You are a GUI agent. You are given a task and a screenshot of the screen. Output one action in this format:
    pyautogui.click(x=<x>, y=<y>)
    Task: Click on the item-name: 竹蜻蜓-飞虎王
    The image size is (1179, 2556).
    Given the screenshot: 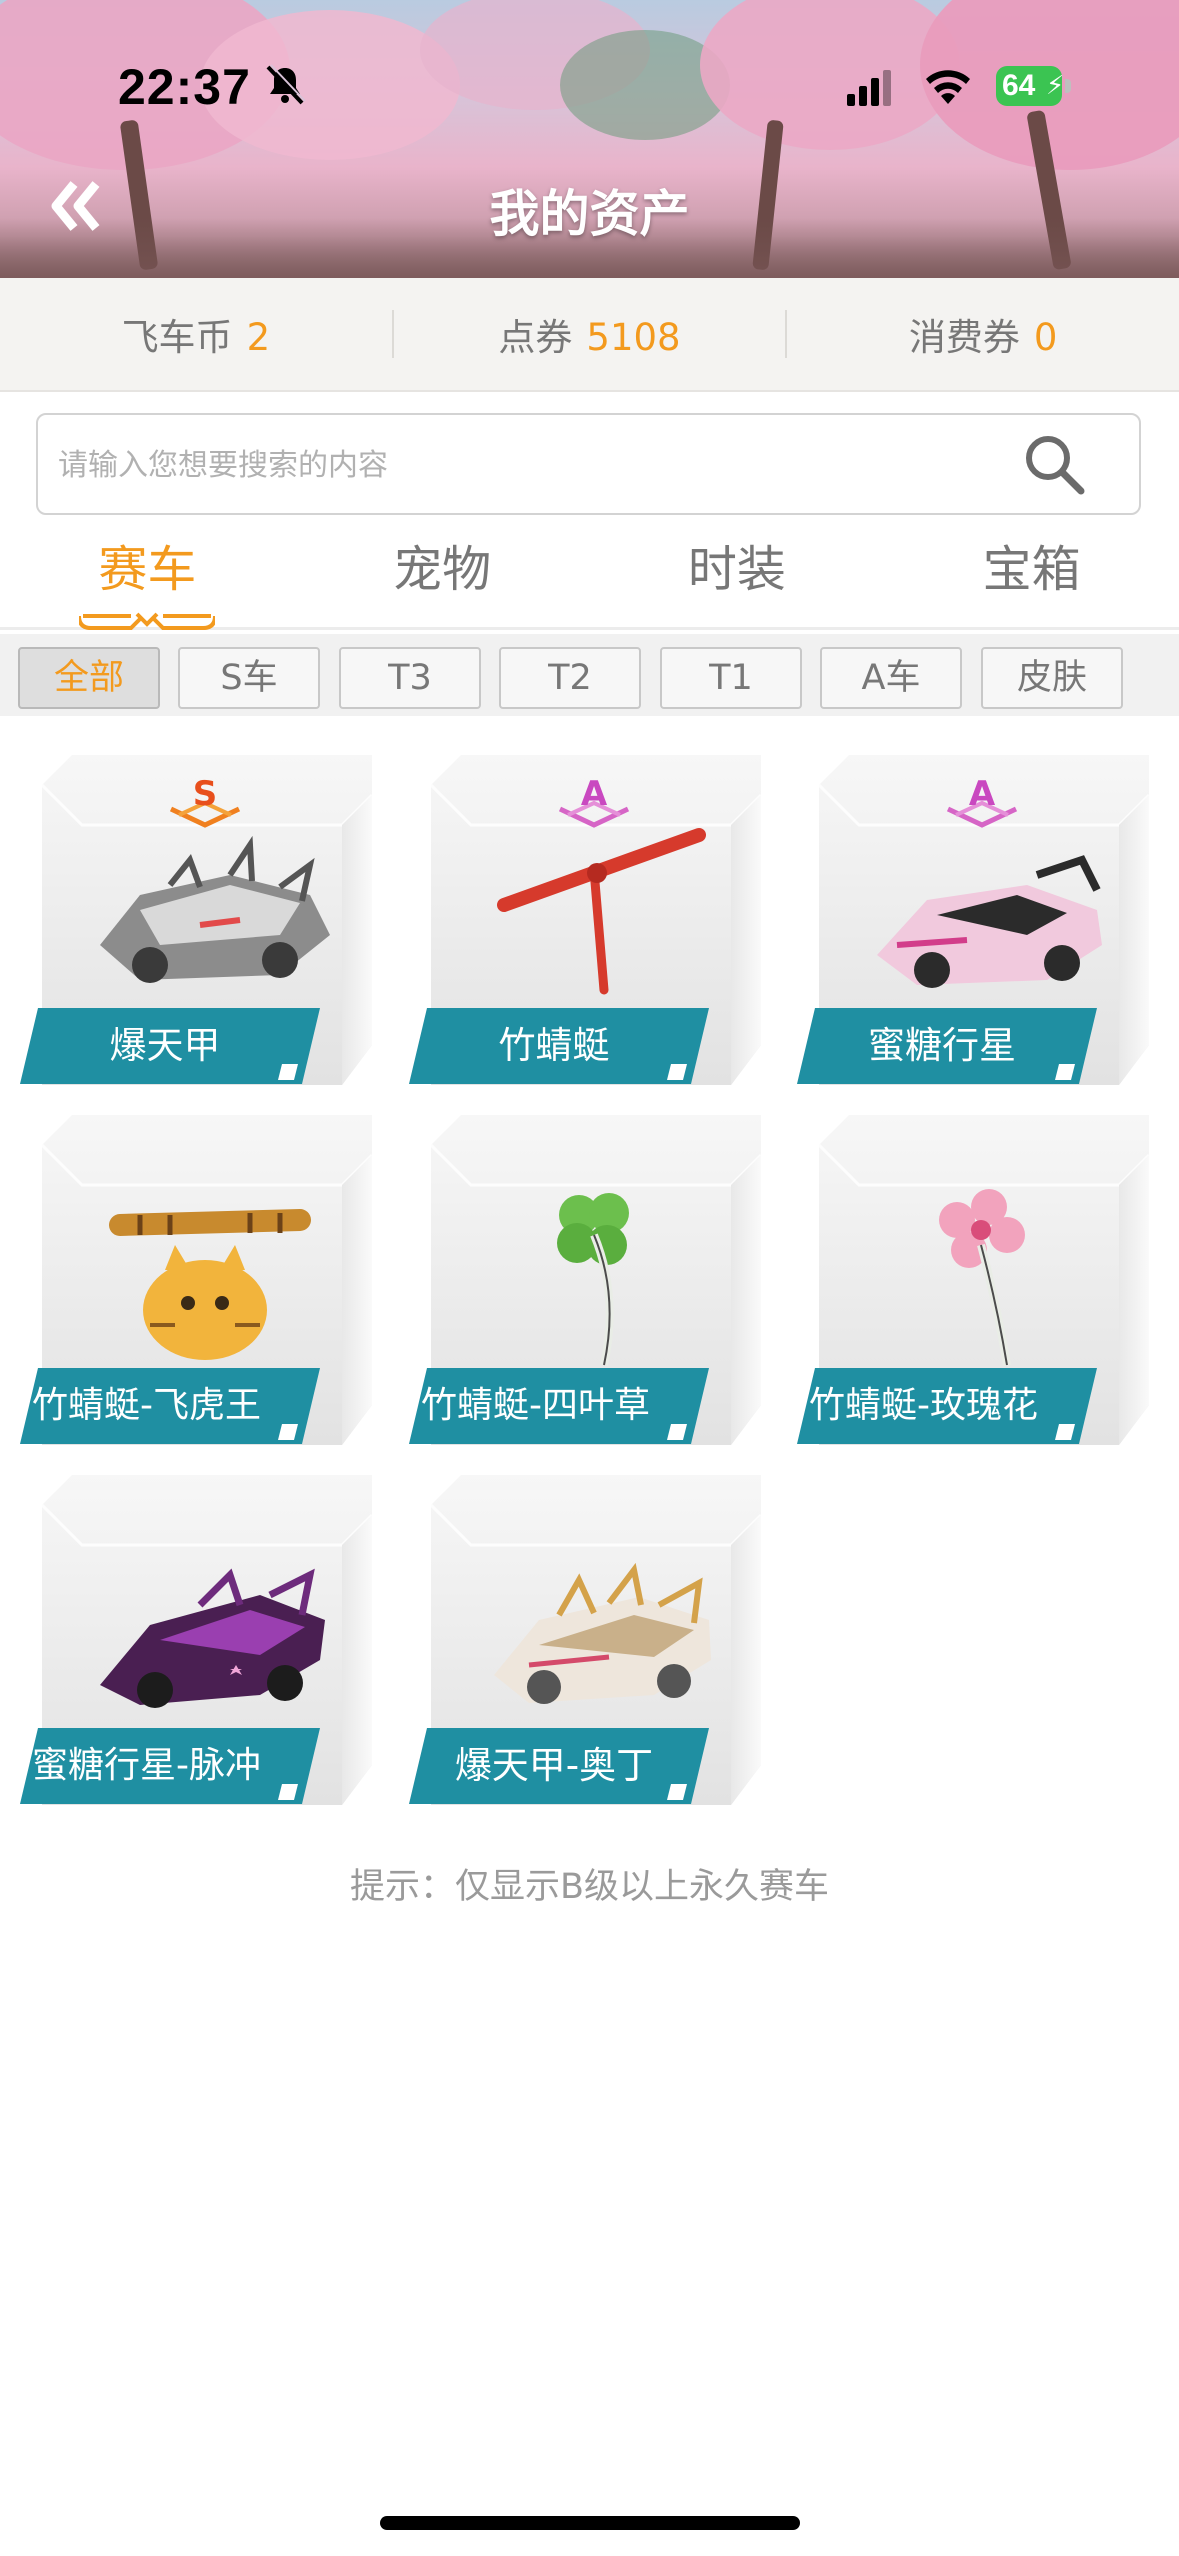 What is the action you would take?
    pyautogui.click(x=146, y=1405)
    